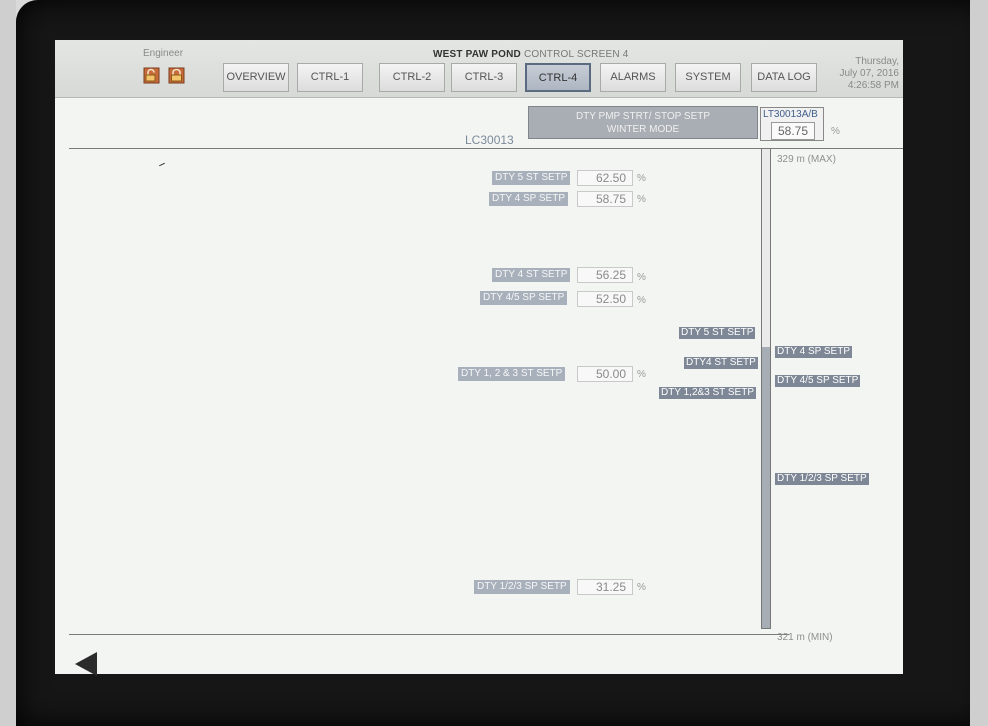 This screenshot has width=988, height=726. Describe the element at coordinates (605, 299) in the screenshot. I see `setpoint-value-dty45-sp: 52.50` at that location.